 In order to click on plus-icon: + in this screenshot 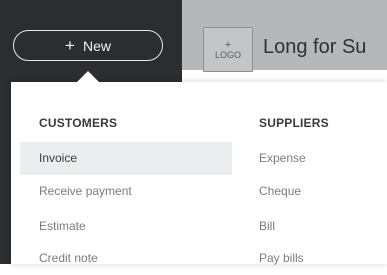, I will do `click(70, 45)`.